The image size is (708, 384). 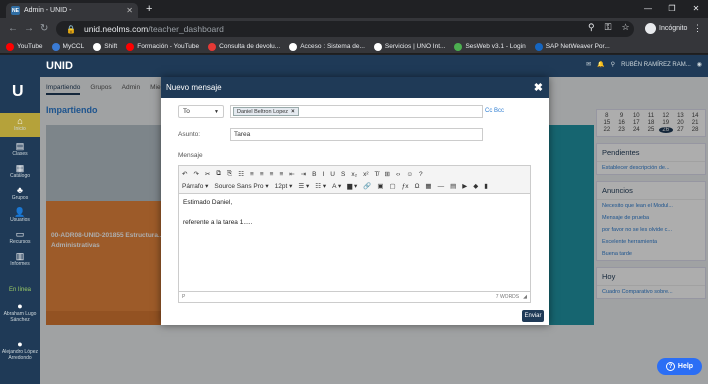 What do you see at coordinates (24, 46) in the screenshot?
I see `bookmark-item: YouTube` at bounding box center [24, 46].